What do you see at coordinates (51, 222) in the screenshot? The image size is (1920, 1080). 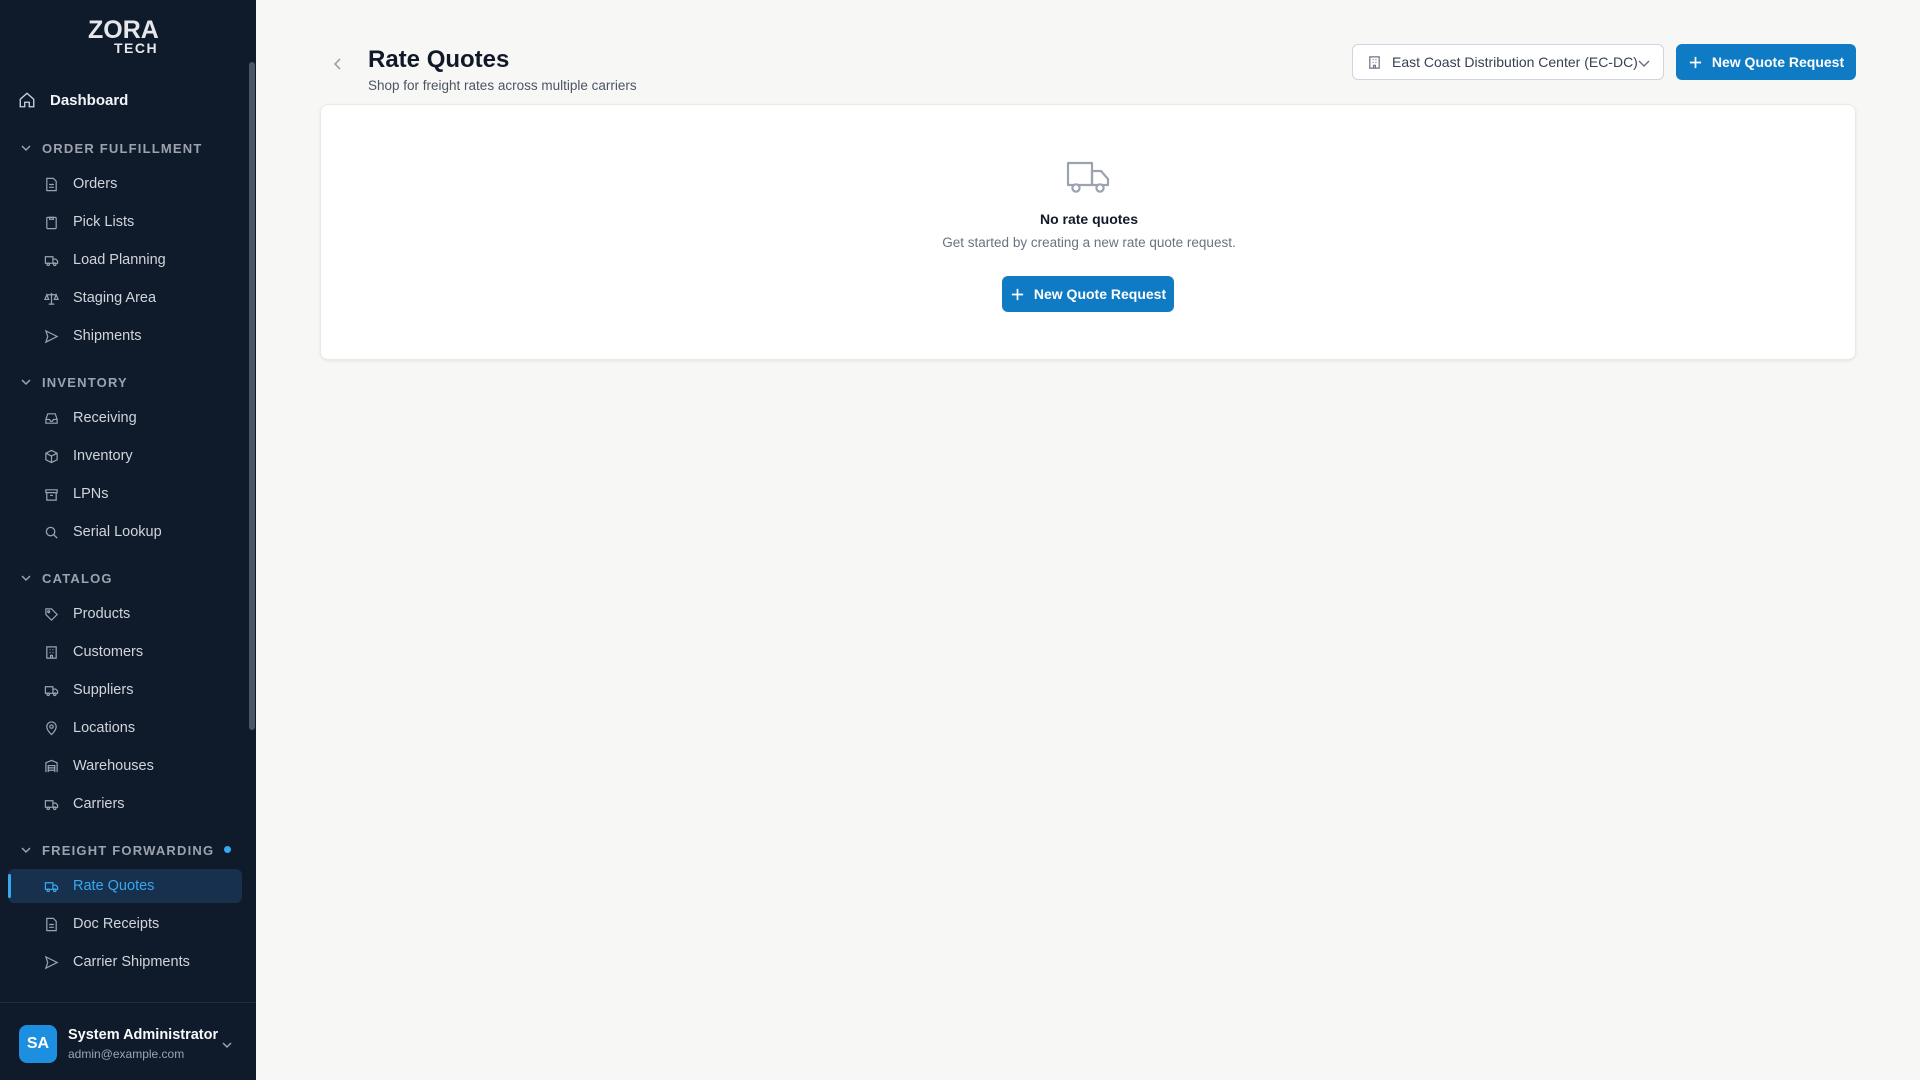 I see `clipboard-icon` at bounding box center [51, 222].